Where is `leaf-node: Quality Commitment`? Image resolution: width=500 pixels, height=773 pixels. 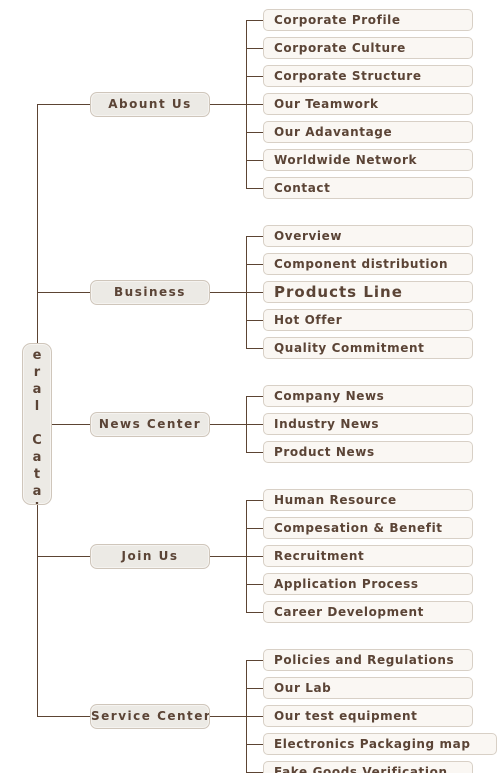 leaf-node: Quality Commitment is located at coordinates (368, 348).